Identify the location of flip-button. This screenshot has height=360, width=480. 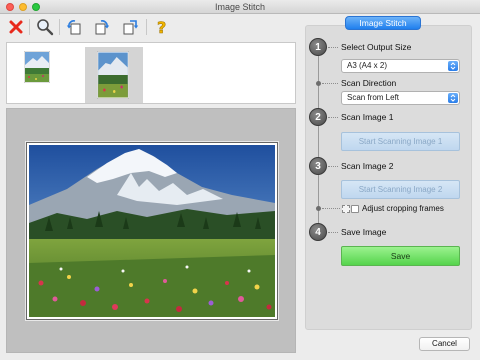
(130, 27).